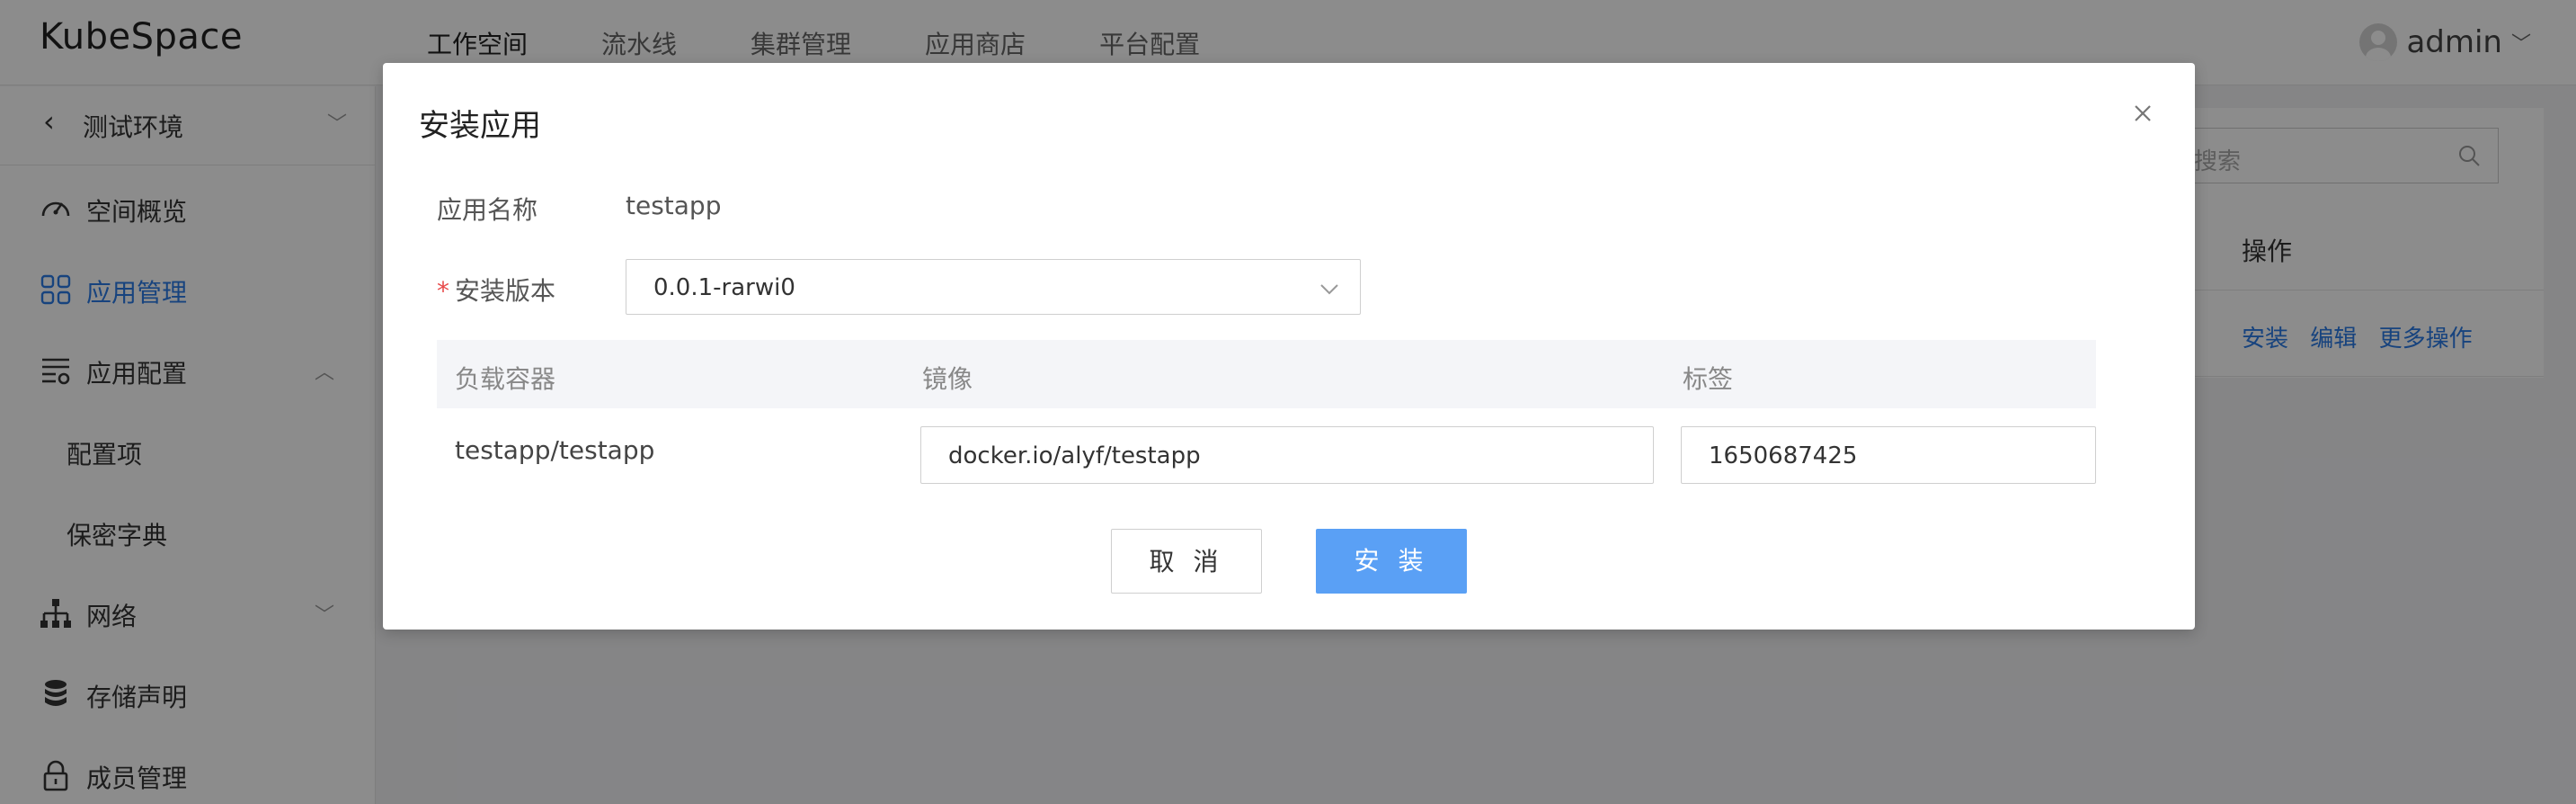 Image resolution: width=2576 pixels, height=804 pixels. Describe the element at coordinates (2143, 113) in the screenshot. I see `close-icon` at that location.